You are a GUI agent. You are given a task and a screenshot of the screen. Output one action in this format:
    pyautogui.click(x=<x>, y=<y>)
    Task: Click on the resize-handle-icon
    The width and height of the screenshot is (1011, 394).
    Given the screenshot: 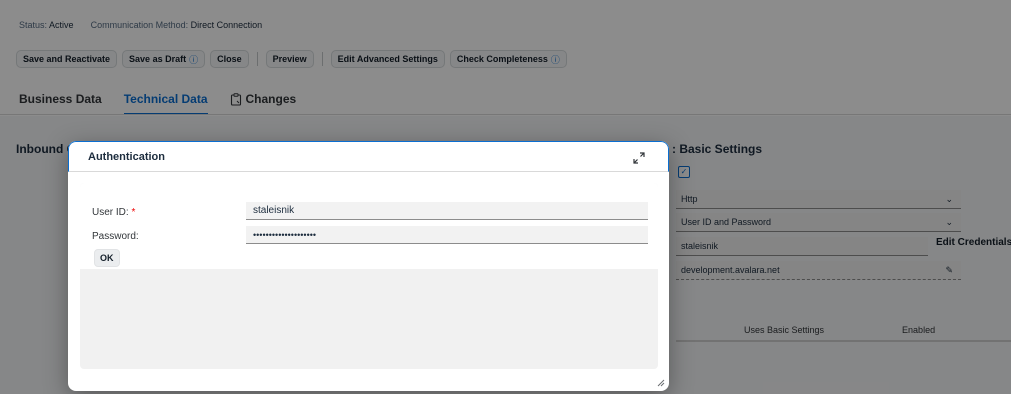 What is the action you would take?
    pyautogui.click(x=660, y=382)
    